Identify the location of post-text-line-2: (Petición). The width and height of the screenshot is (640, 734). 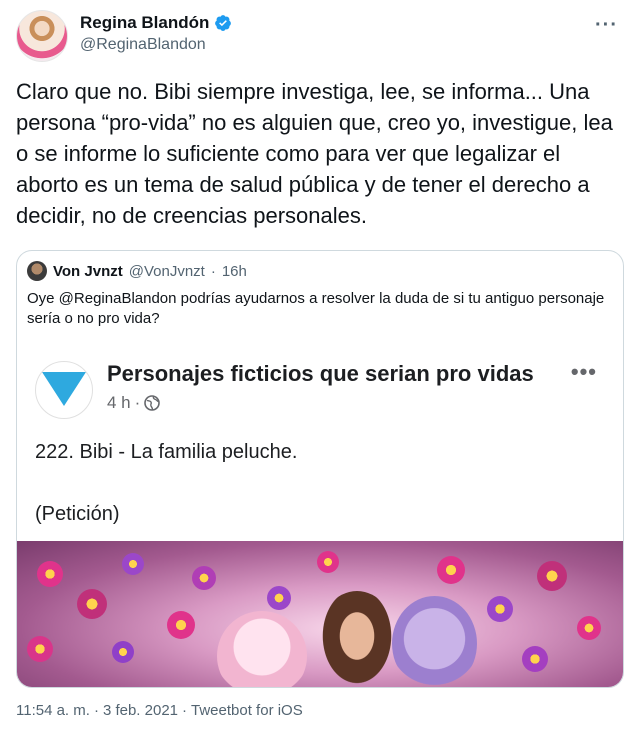
(77, 514).